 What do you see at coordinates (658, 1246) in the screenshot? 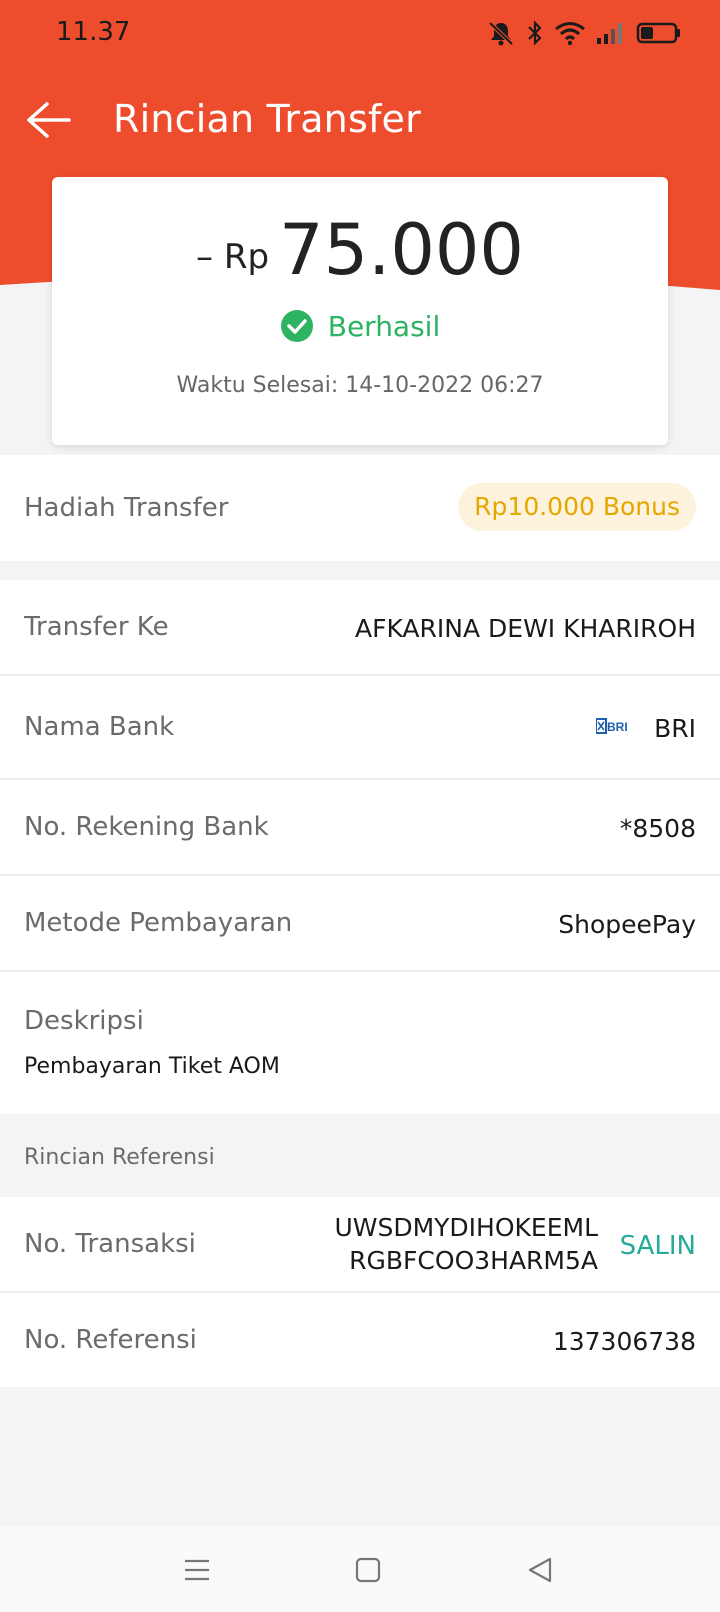
I see `copy-button: SALIN` at bounding box center [658, 1246].